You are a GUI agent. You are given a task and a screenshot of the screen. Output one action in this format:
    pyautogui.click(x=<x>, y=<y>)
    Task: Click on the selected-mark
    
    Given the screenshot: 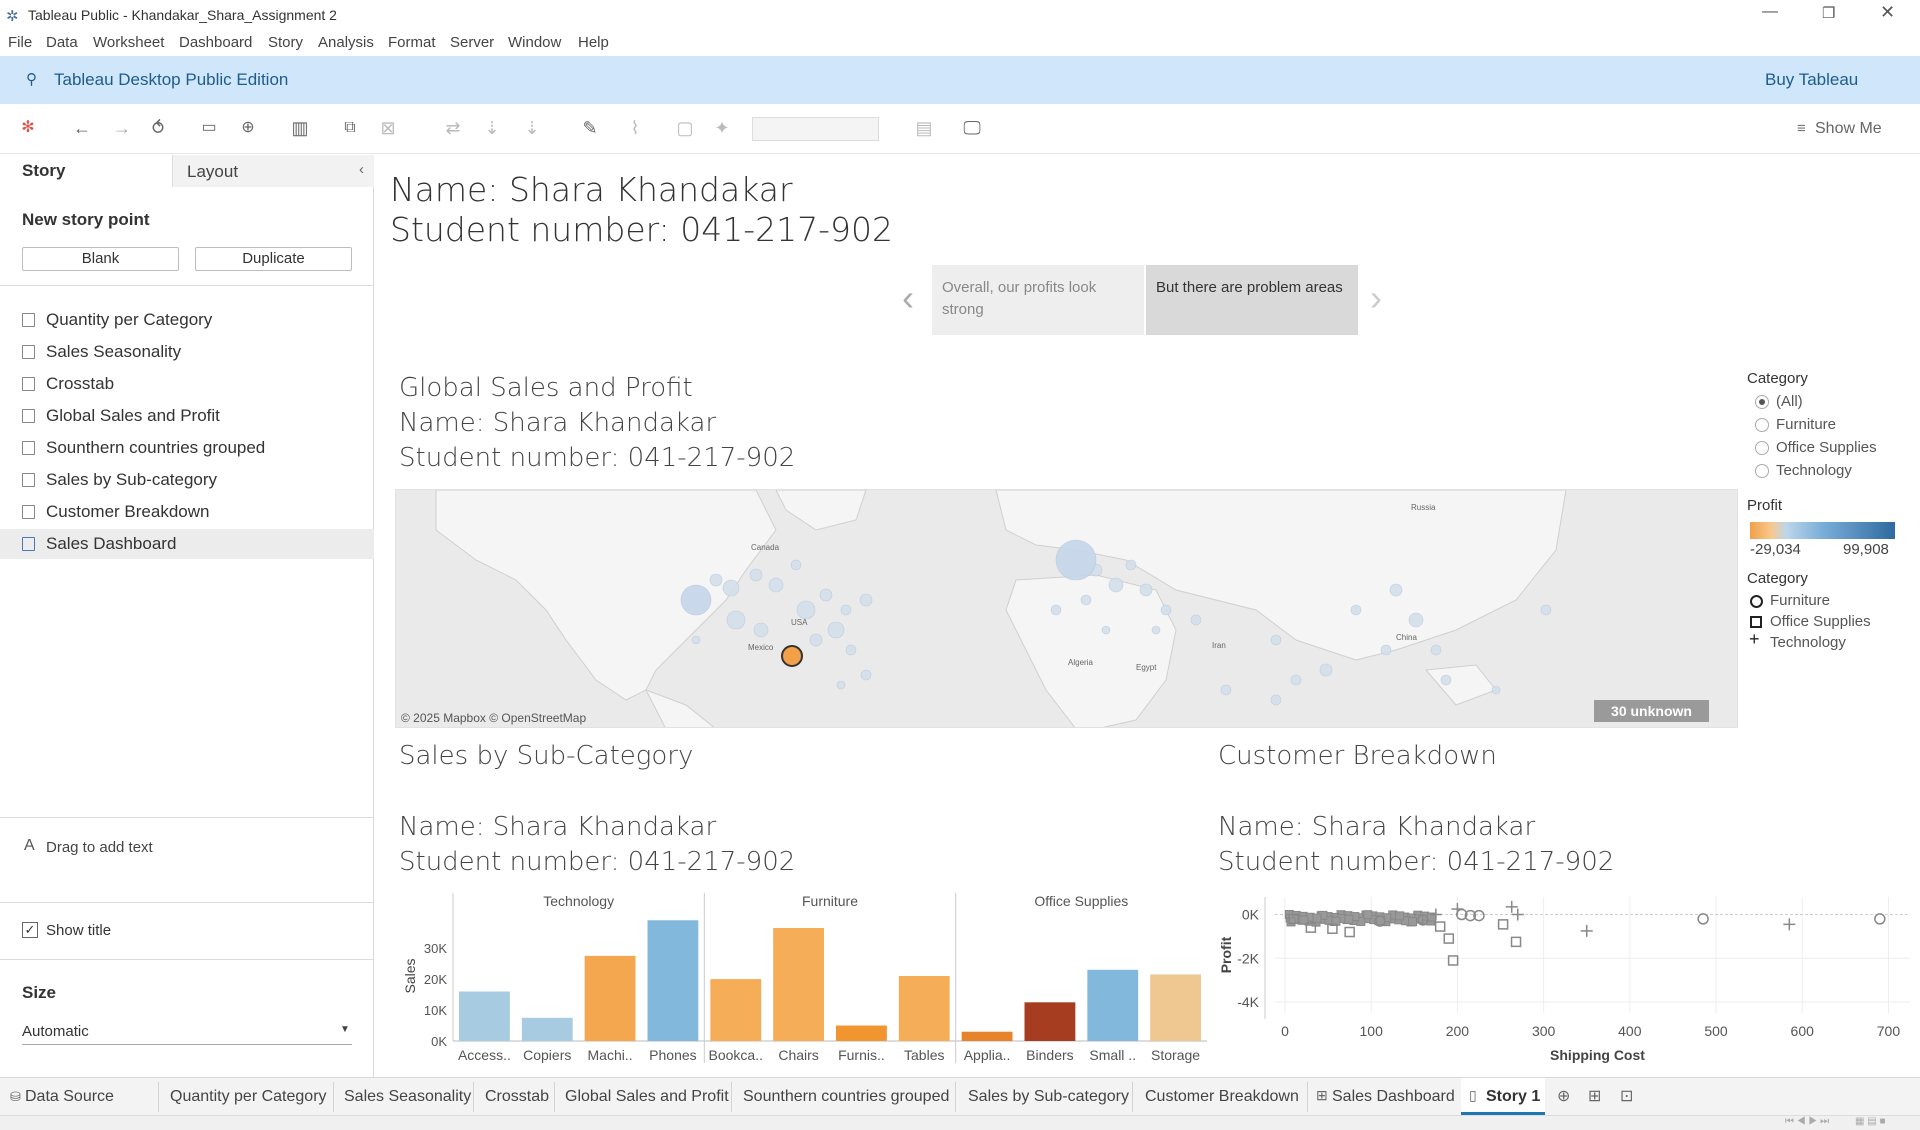 What is the action you would take?
    pyautogui.click(x=792, y=656)
    